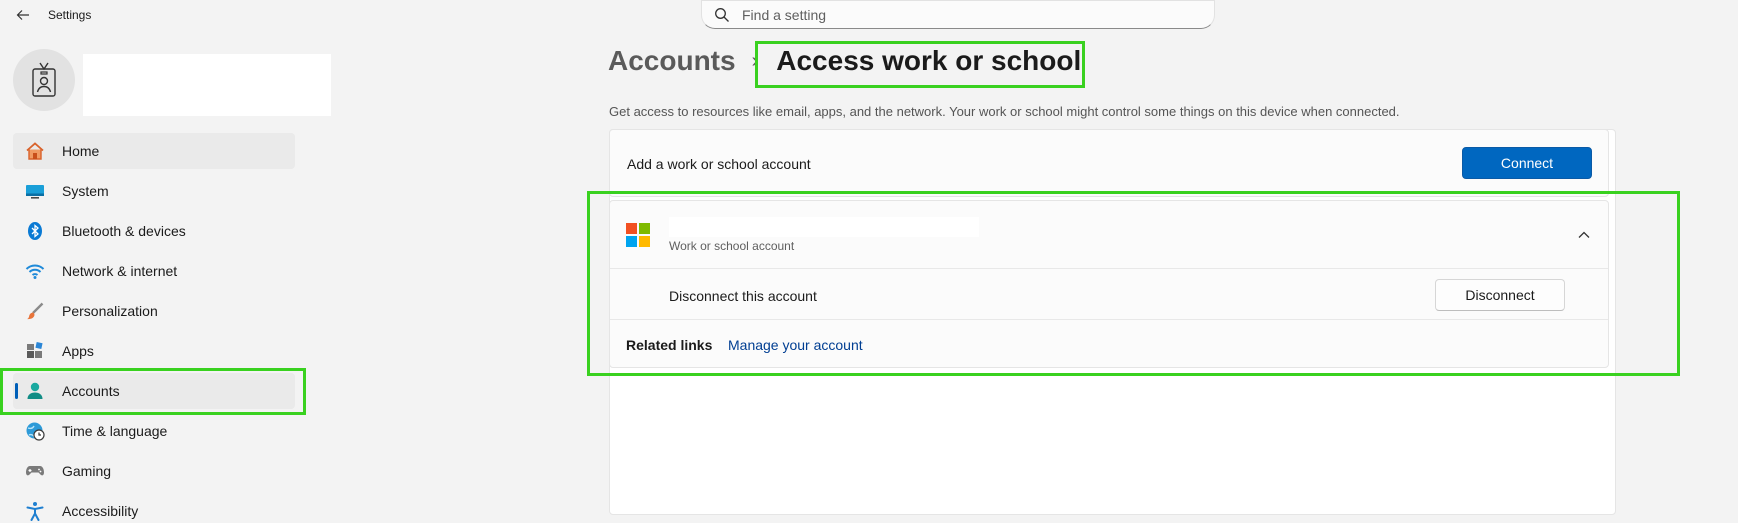 Image resolution: width=1738 pixels, height=523 pixels. What do you see at coordinates (962, 14) in the screenshot?
I see `search-input` at bounding box center [962, 14].